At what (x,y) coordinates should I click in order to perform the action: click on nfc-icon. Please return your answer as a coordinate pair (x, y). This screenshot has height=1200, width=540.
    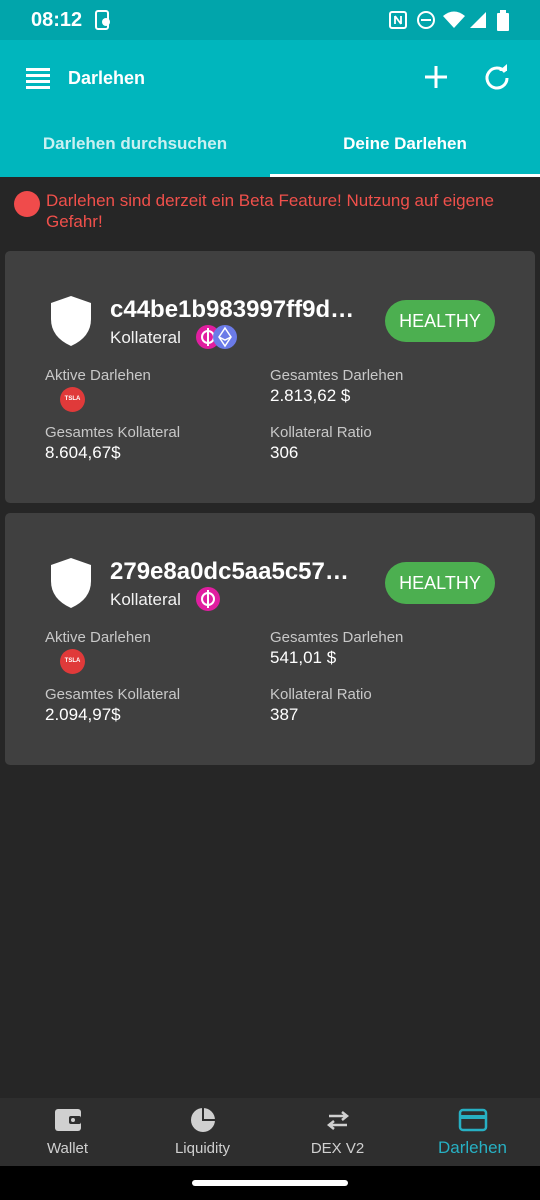
    Looking at the image, I should click on (398, 20).